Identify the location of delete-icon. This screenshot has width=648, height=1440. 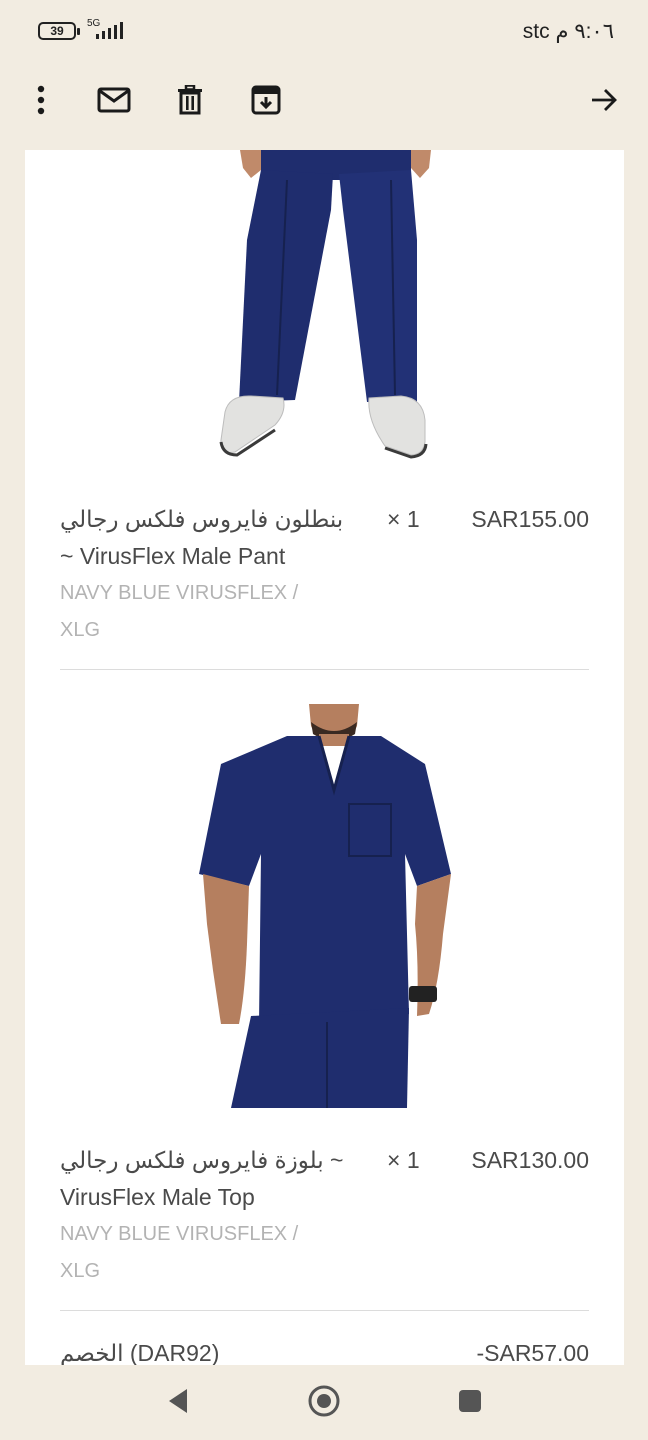
(190, 100).